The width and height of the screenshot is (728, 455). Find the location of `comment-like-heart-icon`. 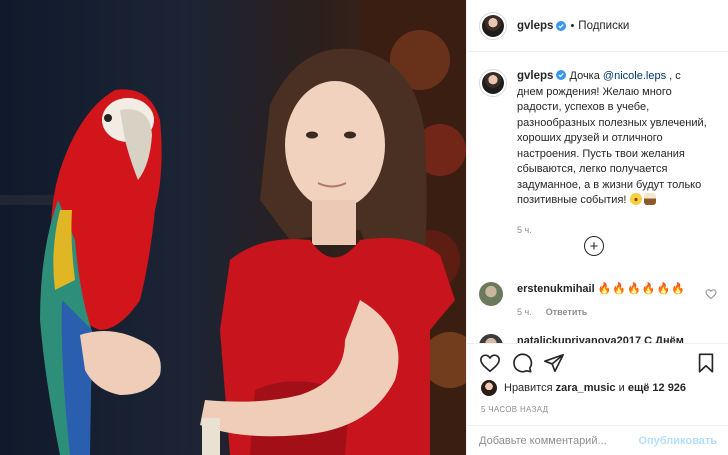

comment-like-heart-icon is located at coordinates (711, 294).